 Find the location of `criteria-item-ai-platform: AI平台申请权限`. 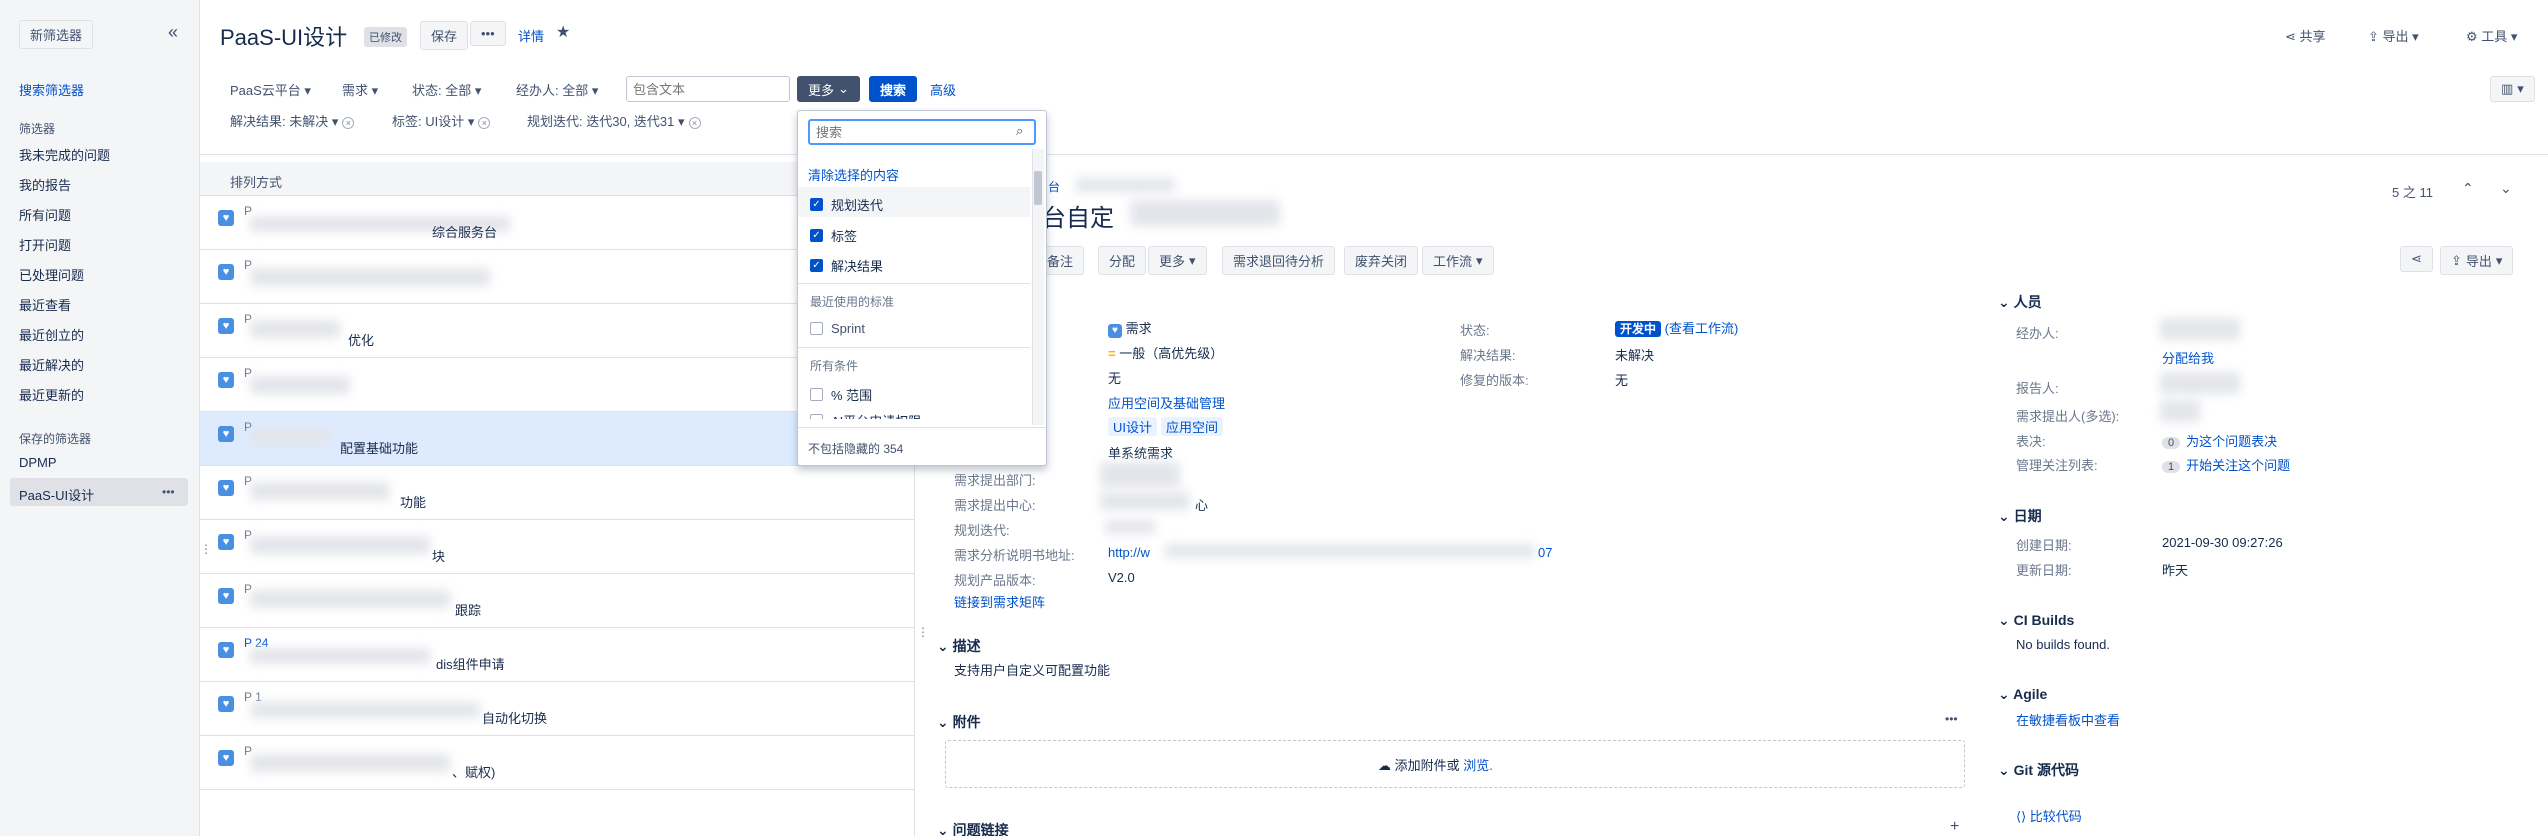

criteria-item-ai-platform: AI平台申请权限 is located at coordinates (865, 415).